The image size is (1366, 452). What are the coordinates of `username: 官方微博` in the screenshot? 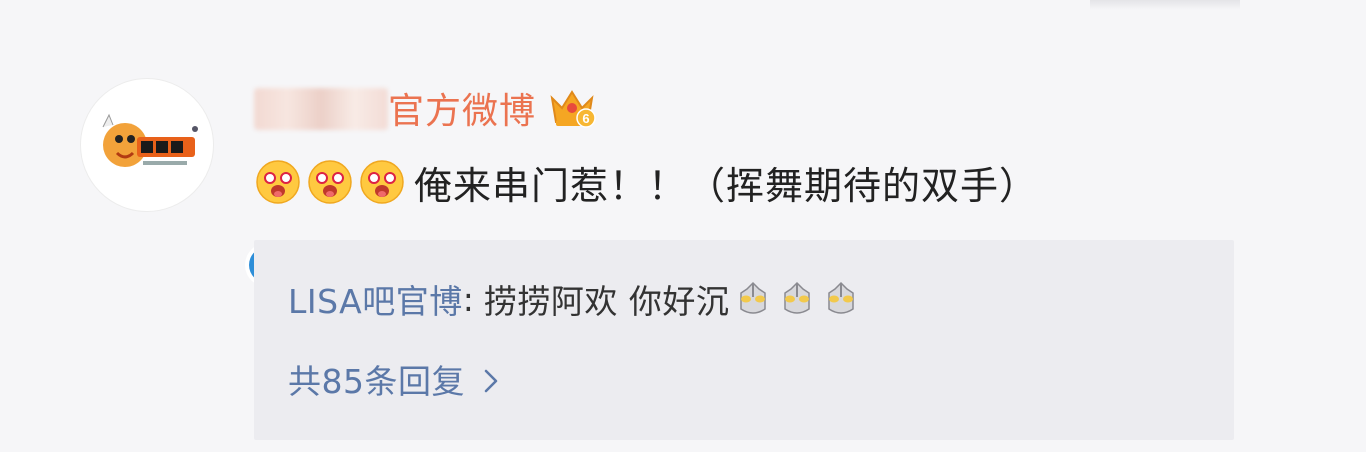 It's located at (462, 108).